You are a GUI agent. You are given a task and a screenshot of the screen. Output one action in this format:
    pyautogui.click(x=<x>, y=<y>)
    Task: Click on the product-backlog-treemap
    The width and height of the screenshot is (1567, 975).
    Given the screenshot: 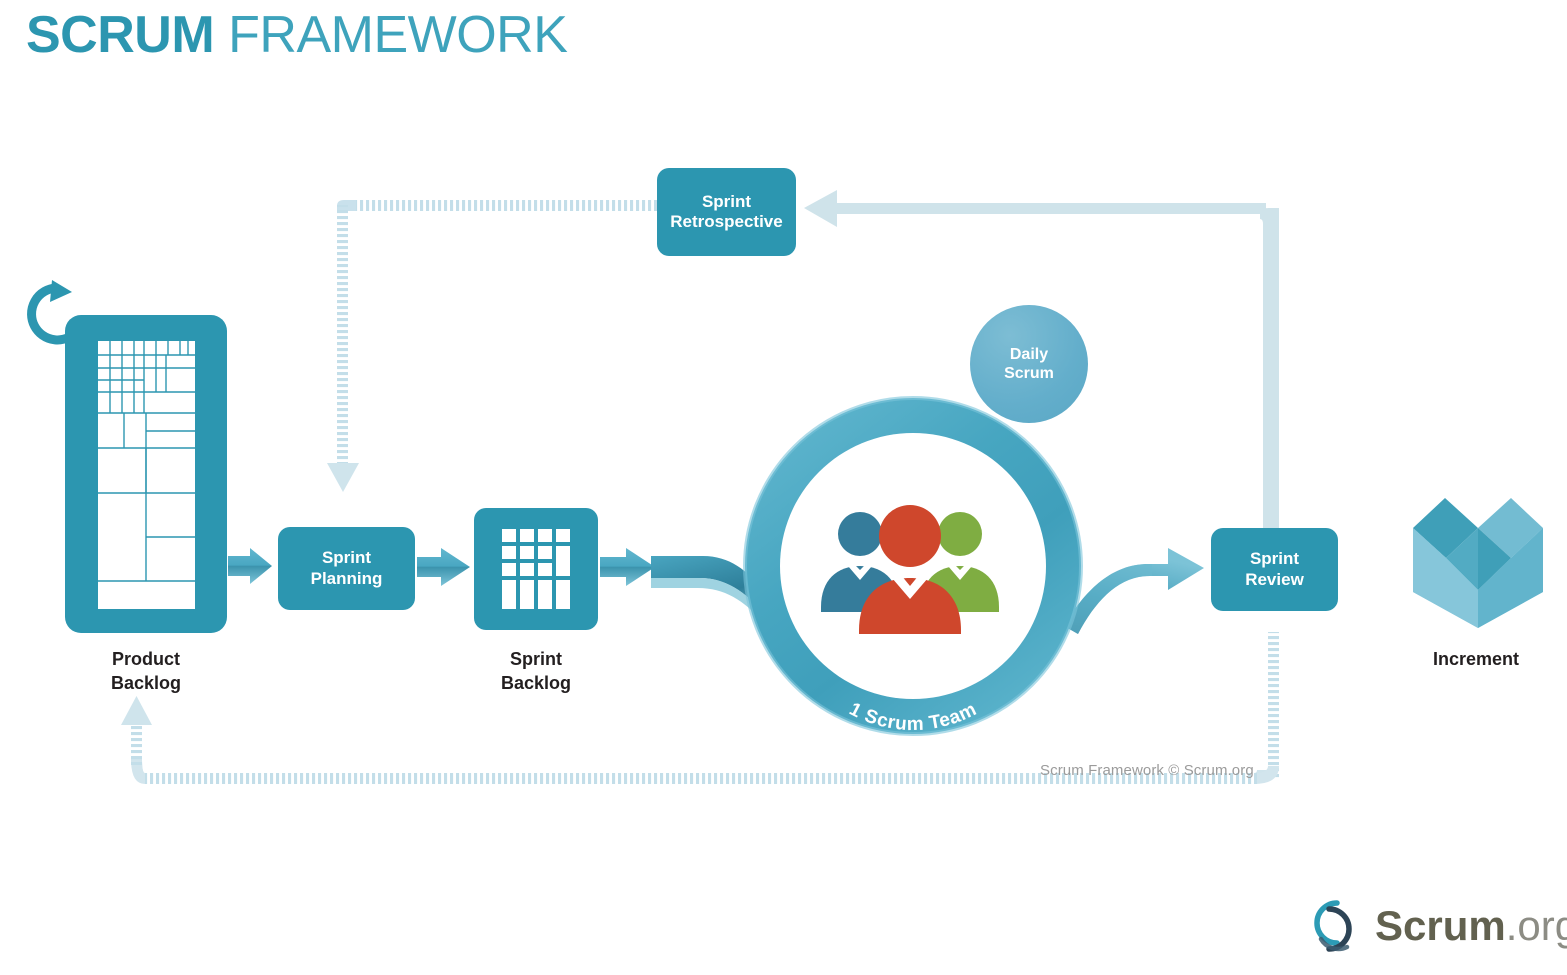 What is the action you would take?
    pyautogui.click(x=146, y=475)
    